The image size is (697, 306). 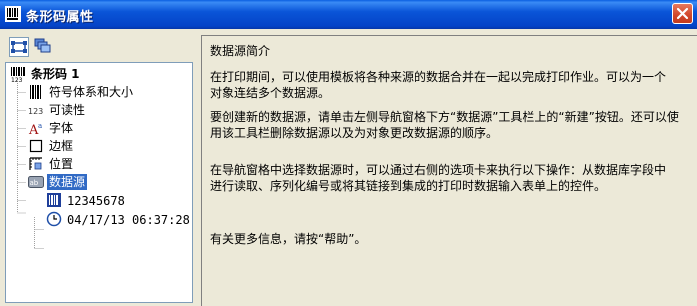 What do you see at coordinates (438, 170) in the screenshot?
I see `help-line: 在导航窗格中选择数据源时，可以通过右侧的选项卡来执行以下操作：从数据库字段中` at bounding box center [438, 170].